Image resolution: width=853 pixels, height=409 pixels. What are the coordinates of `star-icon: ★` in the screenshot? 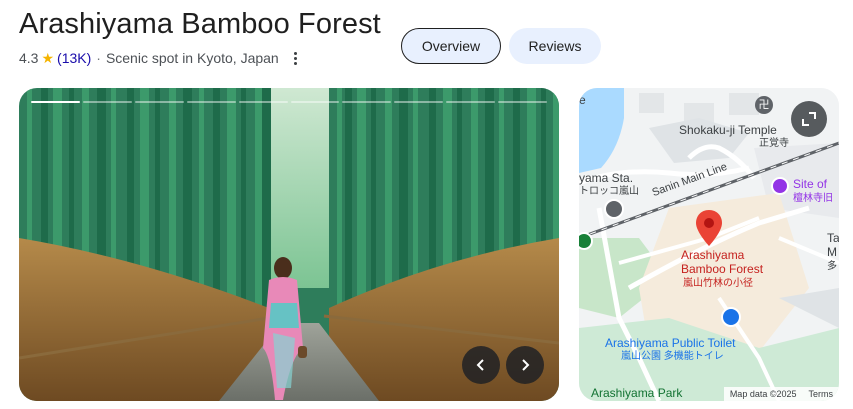 It's located at (48, 57).